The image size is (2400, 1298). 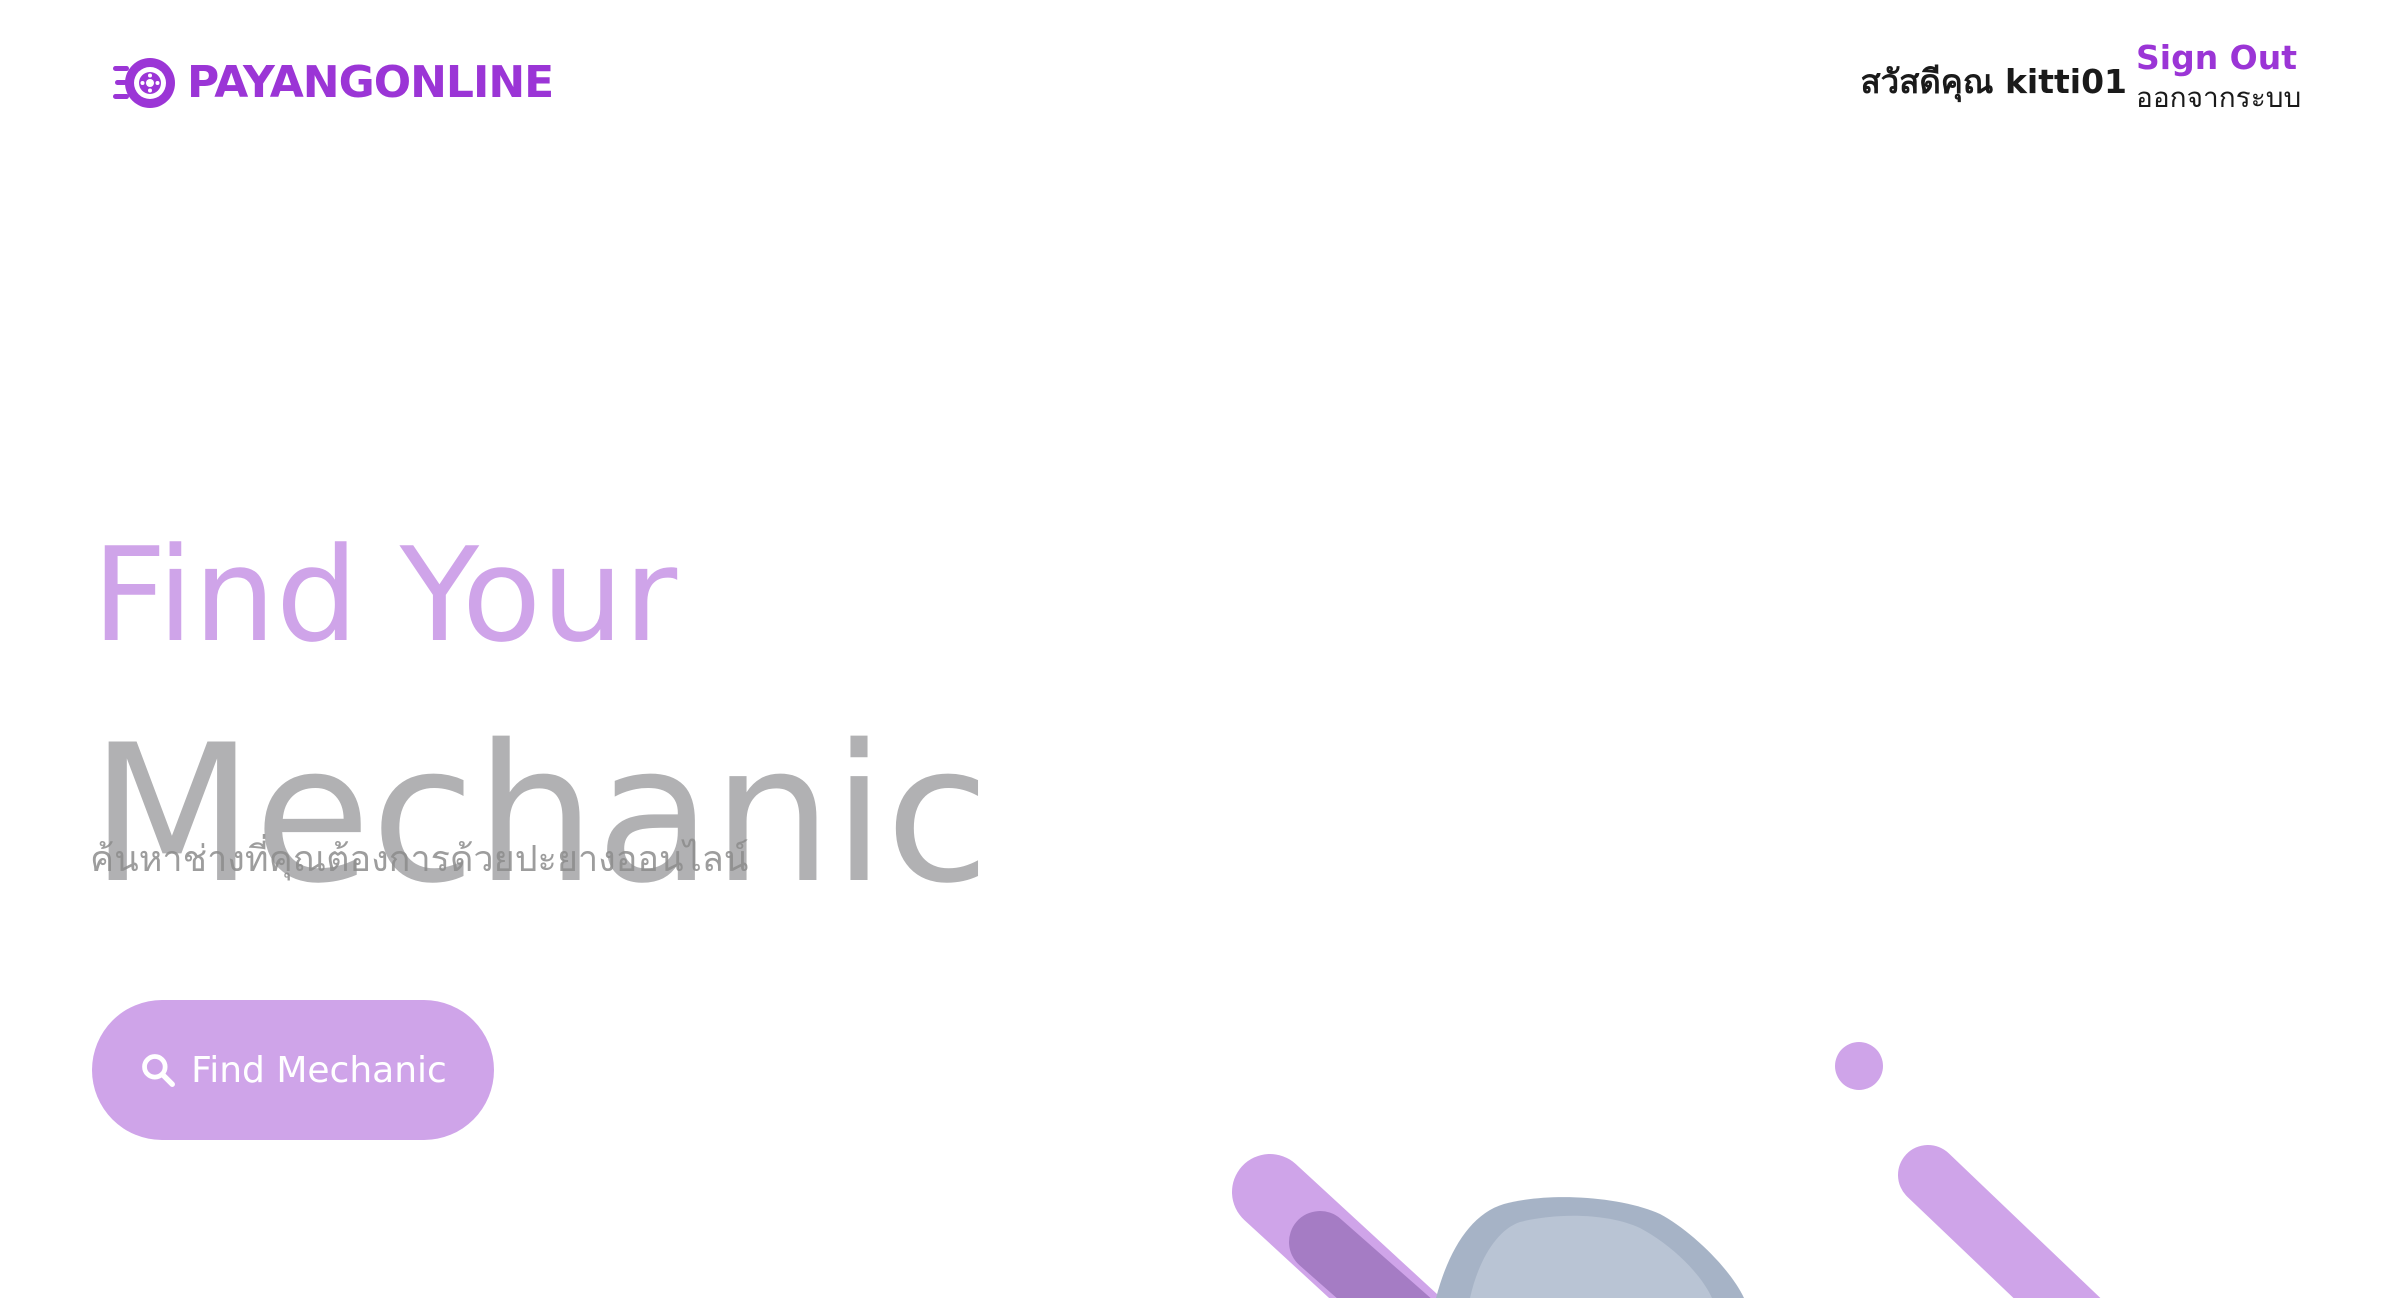 I want to click on sign-out-sublabel: ออกจากระบบ, so click(x=2218, y=98).